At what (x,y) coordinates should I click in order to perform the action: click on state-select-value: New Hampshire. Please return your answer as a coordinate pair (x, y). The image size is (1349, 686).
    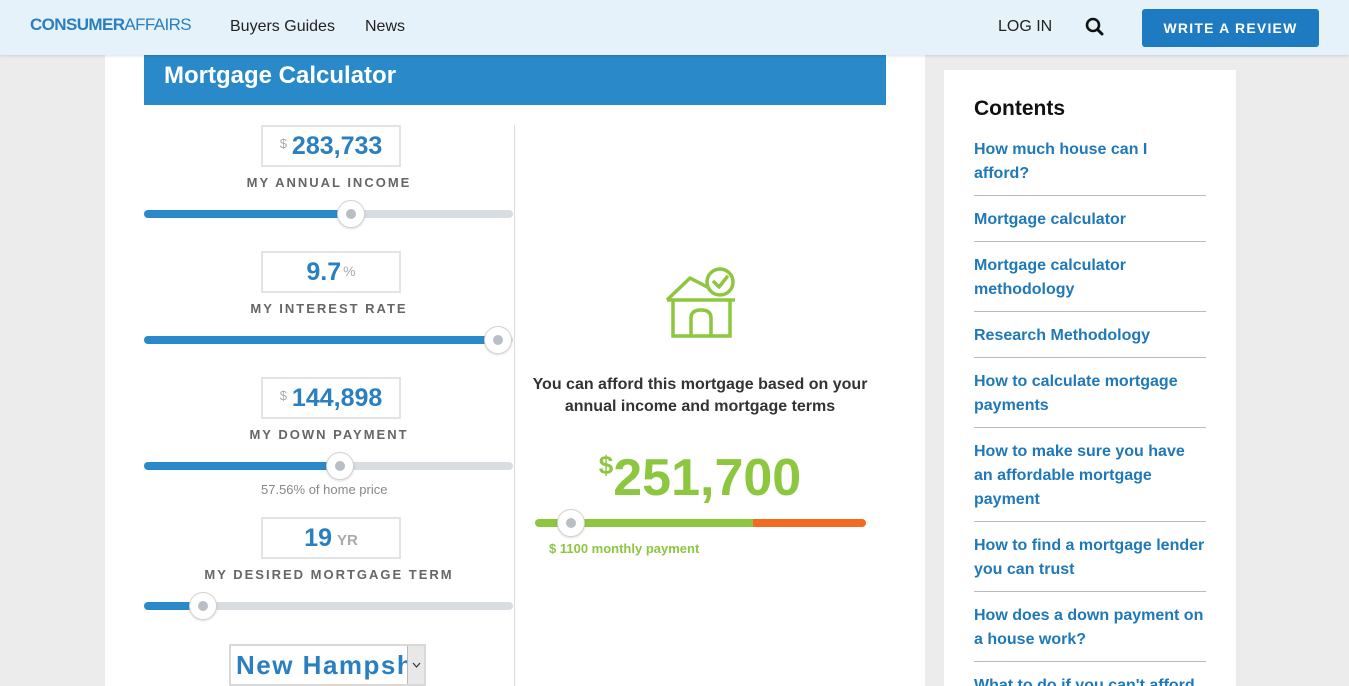
    Looking at the image, I should click on (330, 665).